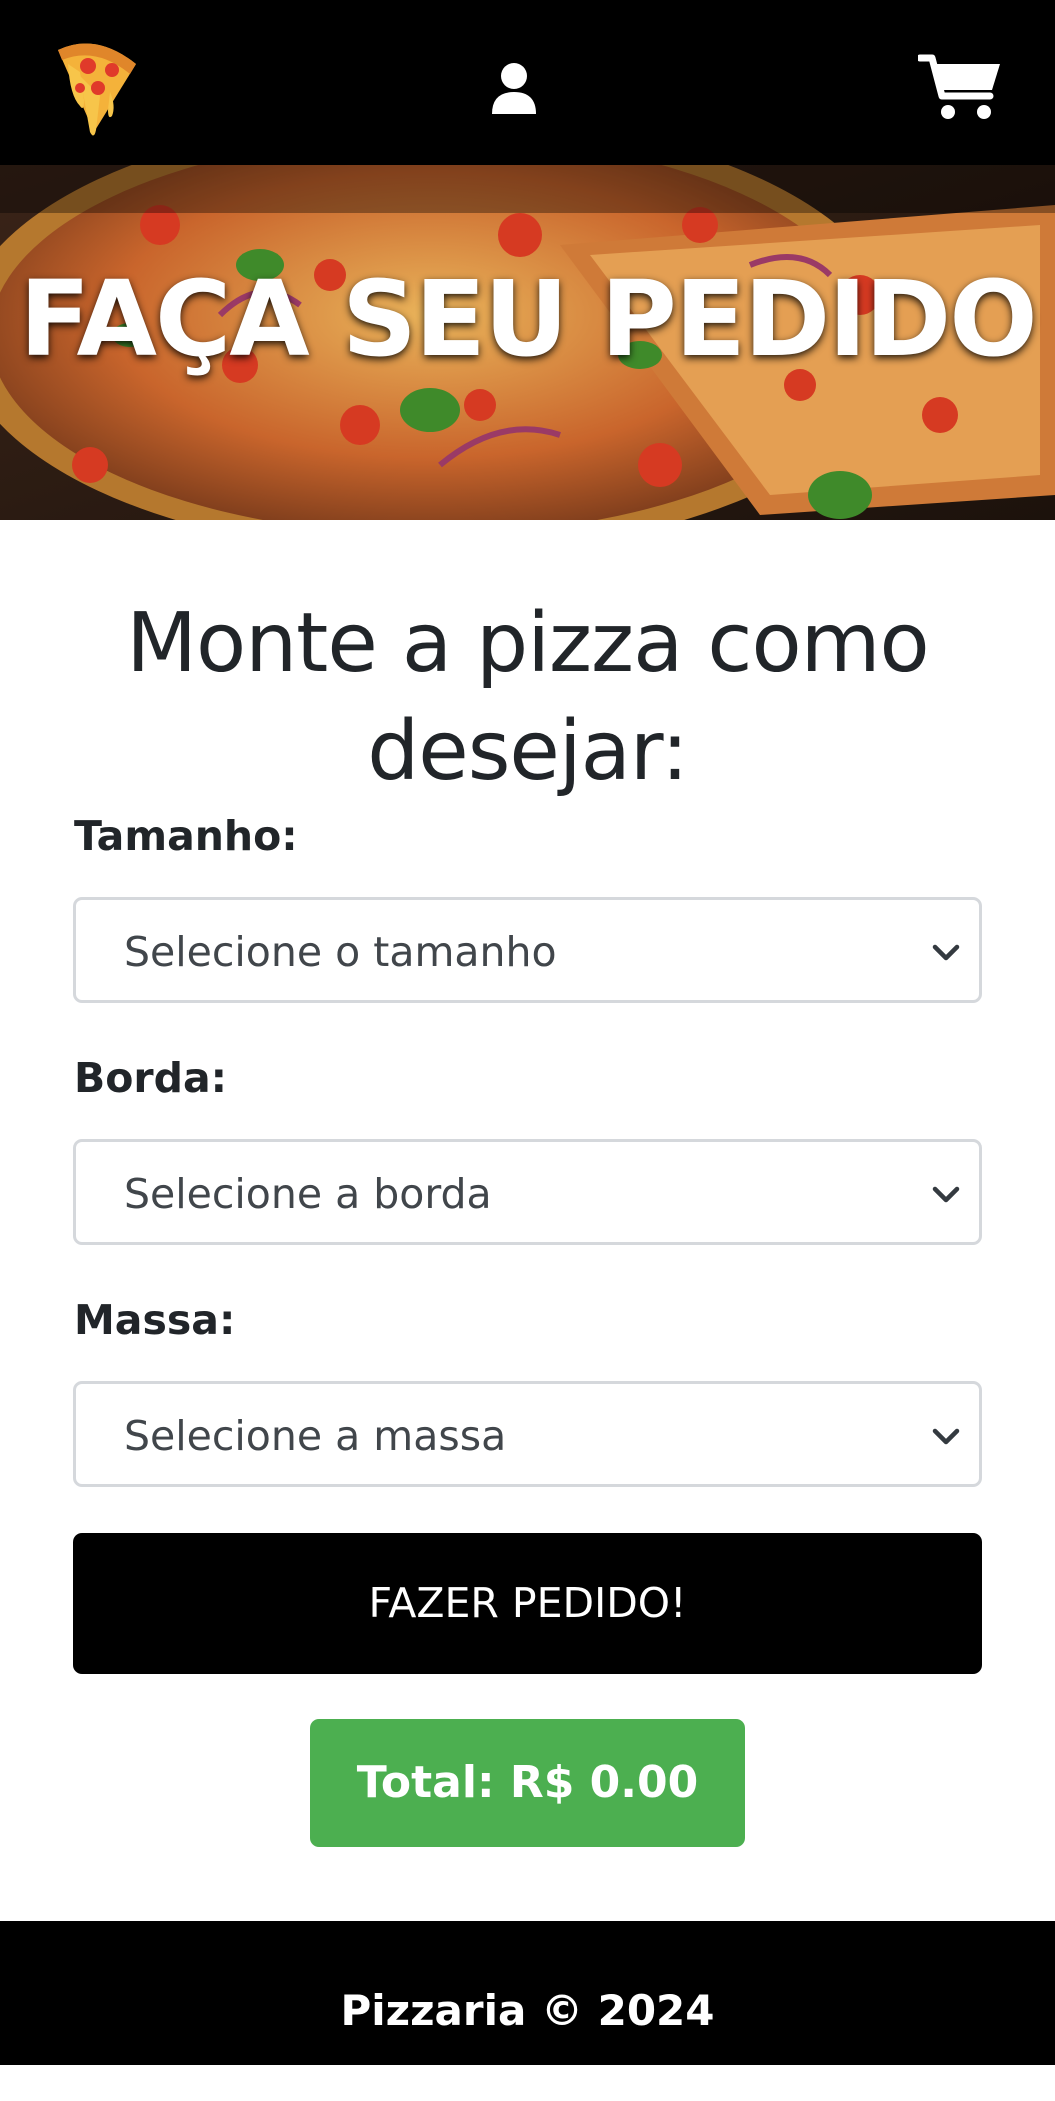  What do you see at coordinates (308, 1194) in the screenshot?
I see `crust-select-value: Selecione a borda` at bounding box center [308, 1194].